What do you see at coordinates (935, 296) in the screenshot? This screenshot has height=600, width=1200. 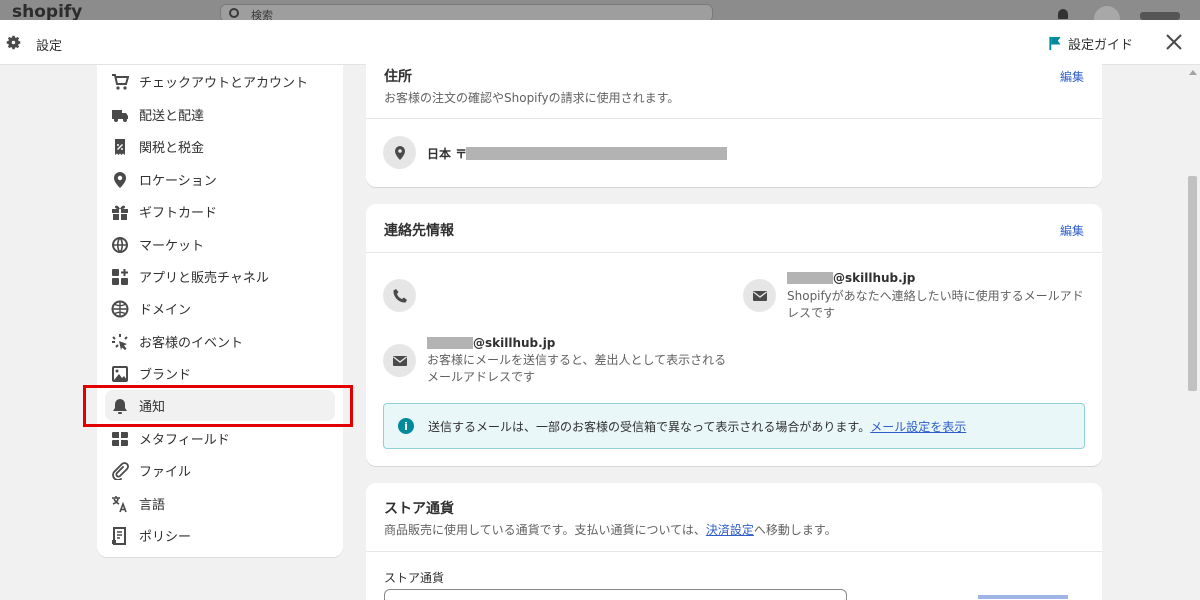 I see `store-email-desc-1: Shopifyがあなたへ連絡したい時に使用するメールアド` at bounding box center [935, 296].